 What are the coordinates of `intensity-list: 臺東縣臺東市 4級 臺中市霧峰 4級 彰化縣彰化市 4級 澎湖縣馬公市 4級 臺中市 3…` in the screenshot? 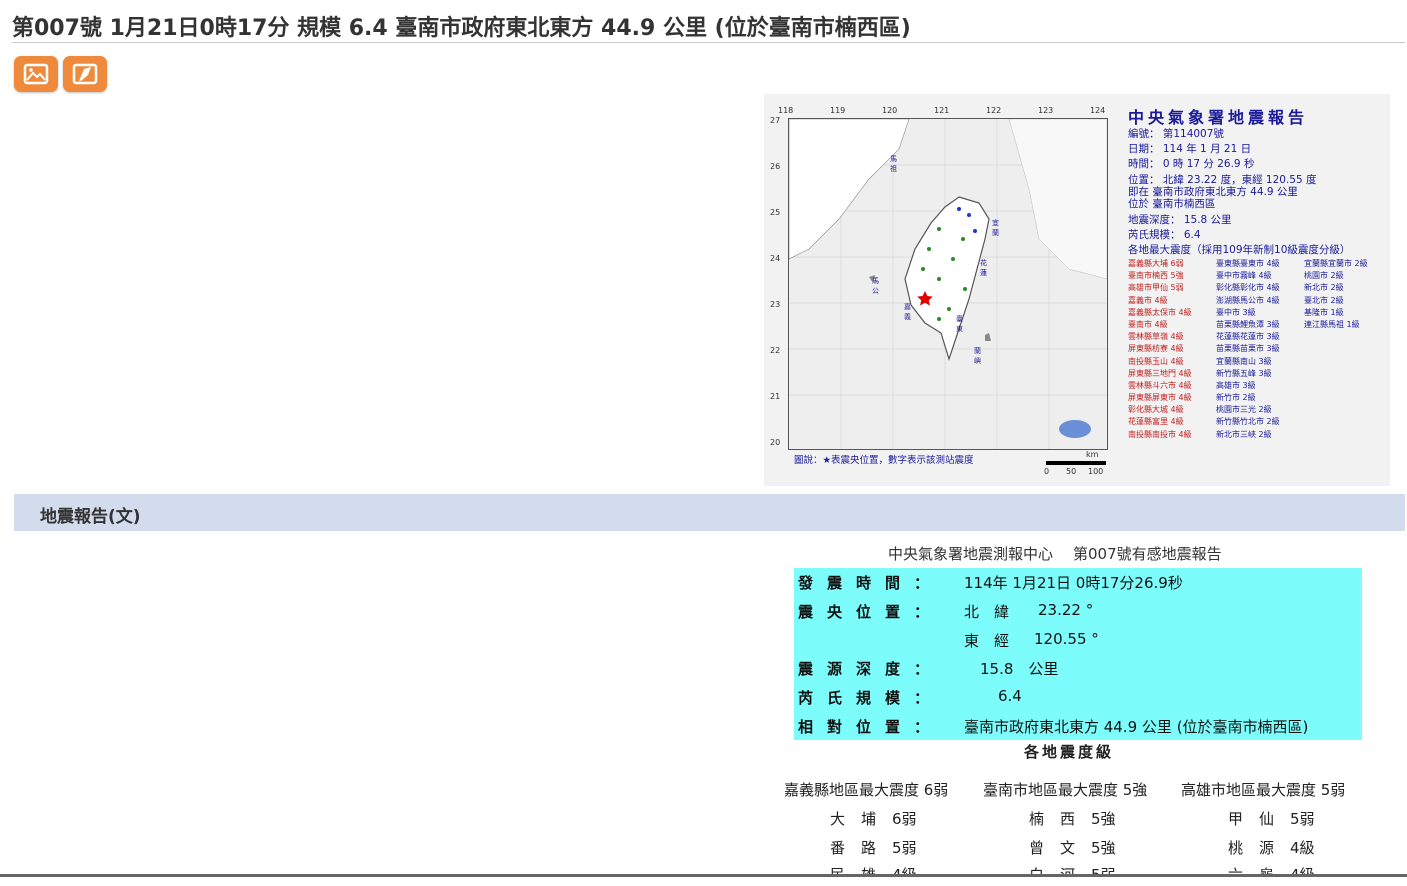 It's located at (1248, 349).